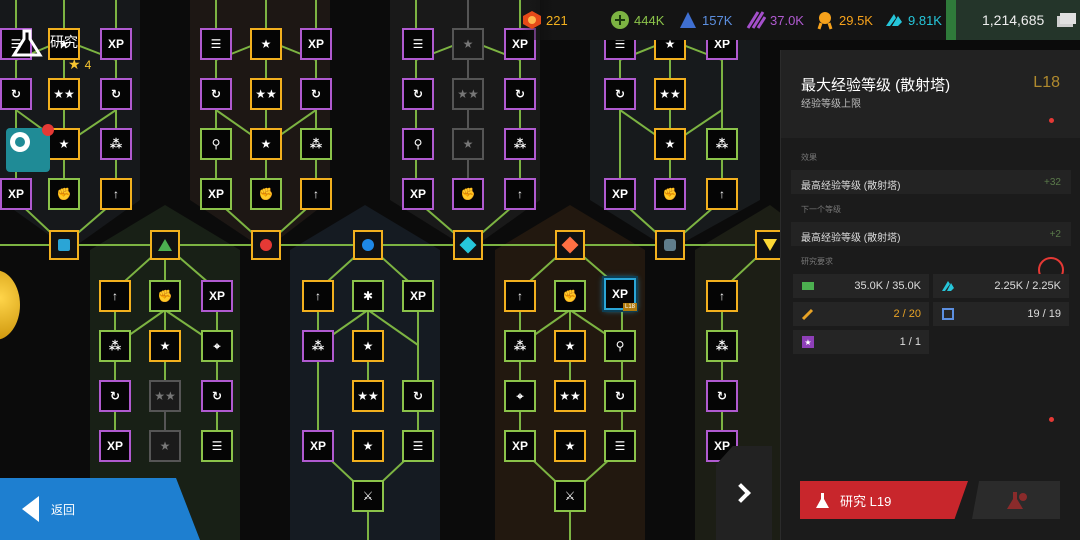 This screenshot has width=1080, height=540. What do you see at coordinates (741, 493) in the screenshot?
I see `chevron-right-icon` at bounding box center [741, 493].